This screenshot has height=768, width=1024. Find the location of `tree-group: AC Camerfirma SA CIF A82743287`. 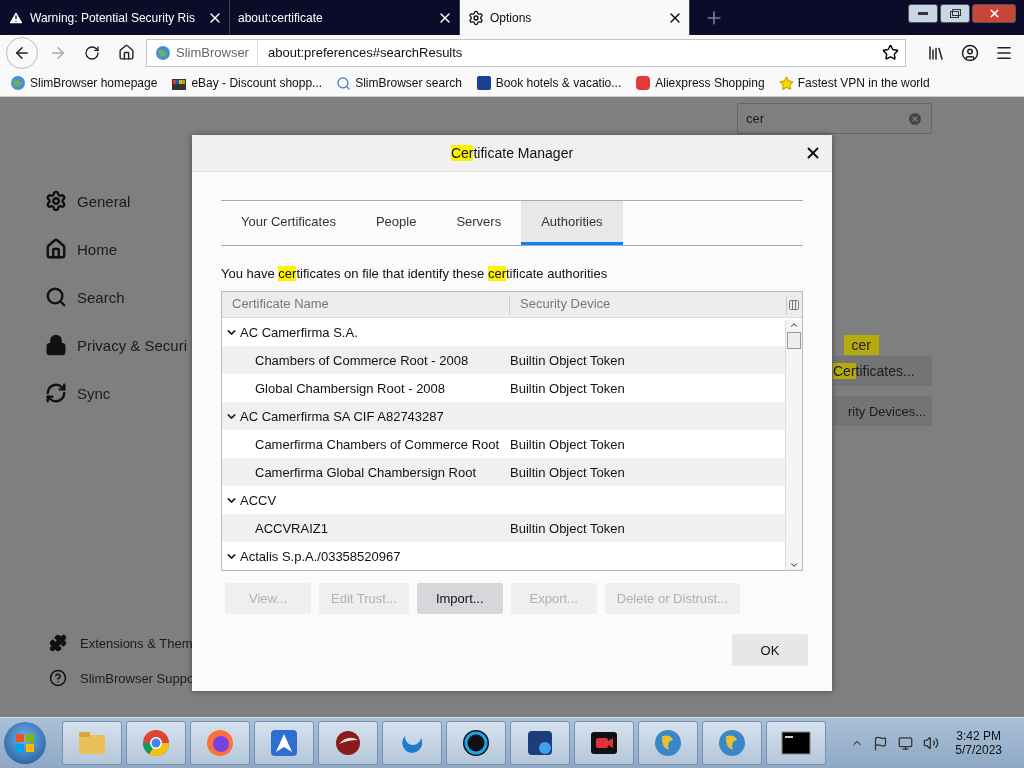

tree-group: AC Camerfirma SA CIF A82743287 is located at coordinates (333, 416).